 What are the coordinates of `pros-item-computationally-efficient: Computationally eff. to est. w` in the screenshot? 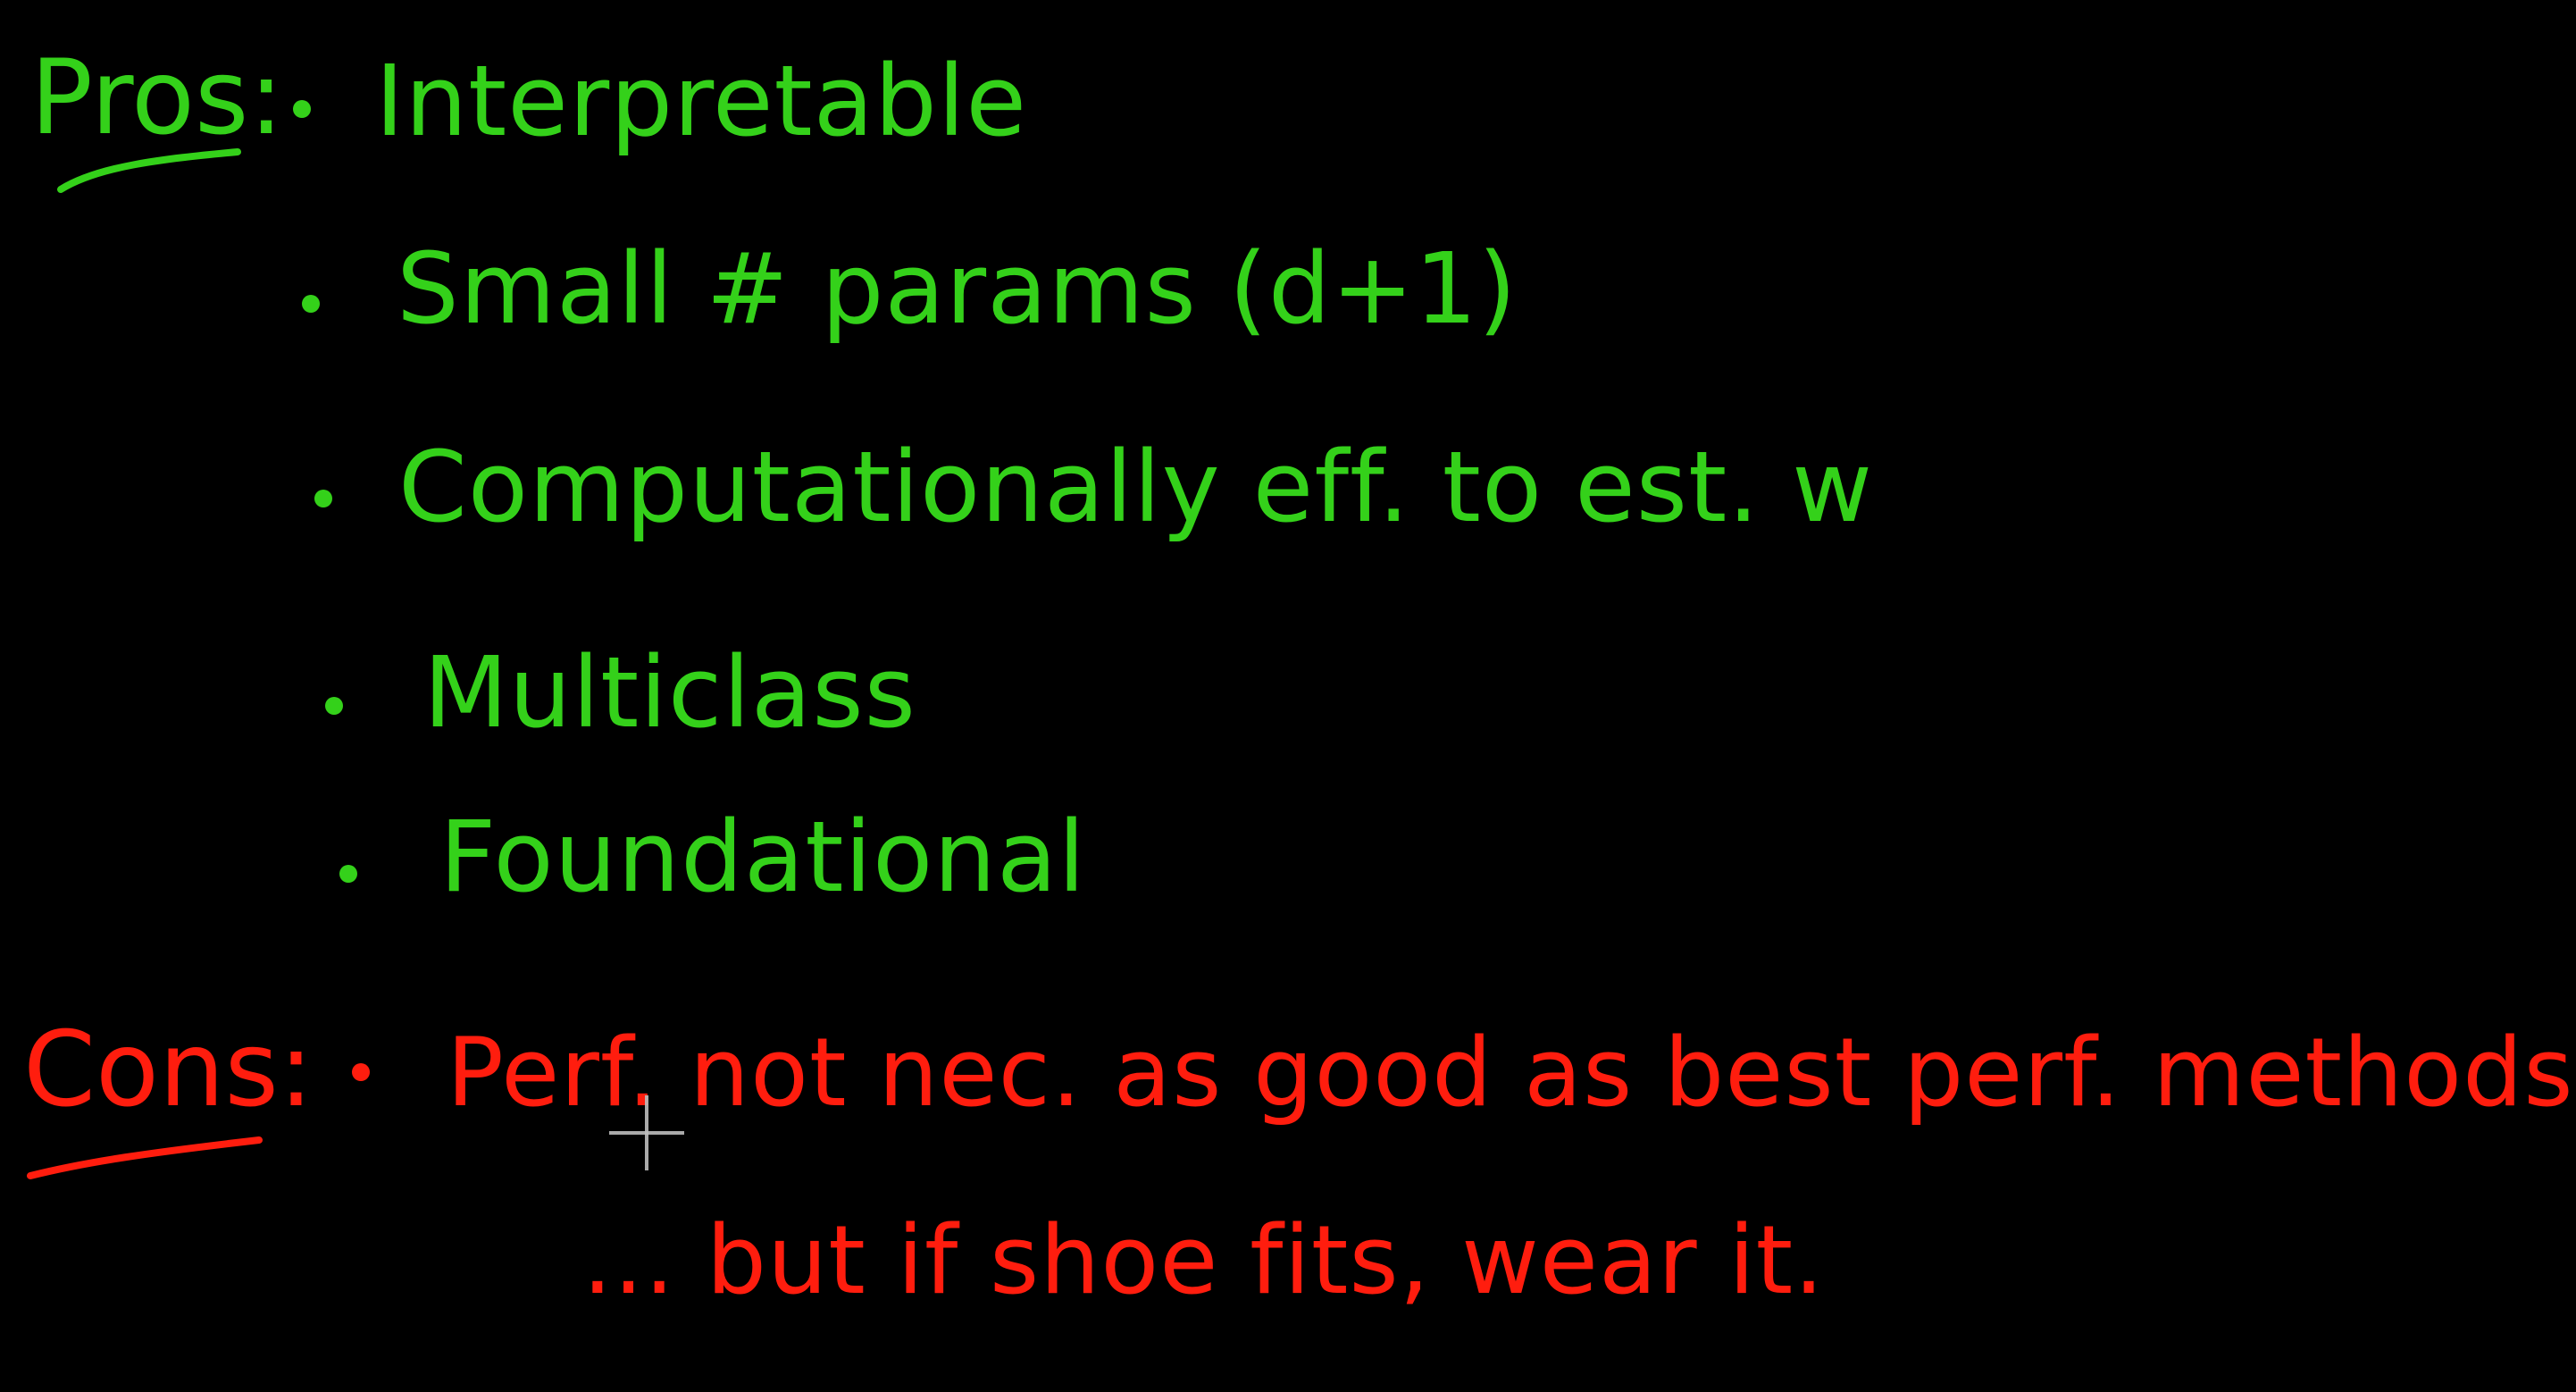 It's located at (1136, 487).